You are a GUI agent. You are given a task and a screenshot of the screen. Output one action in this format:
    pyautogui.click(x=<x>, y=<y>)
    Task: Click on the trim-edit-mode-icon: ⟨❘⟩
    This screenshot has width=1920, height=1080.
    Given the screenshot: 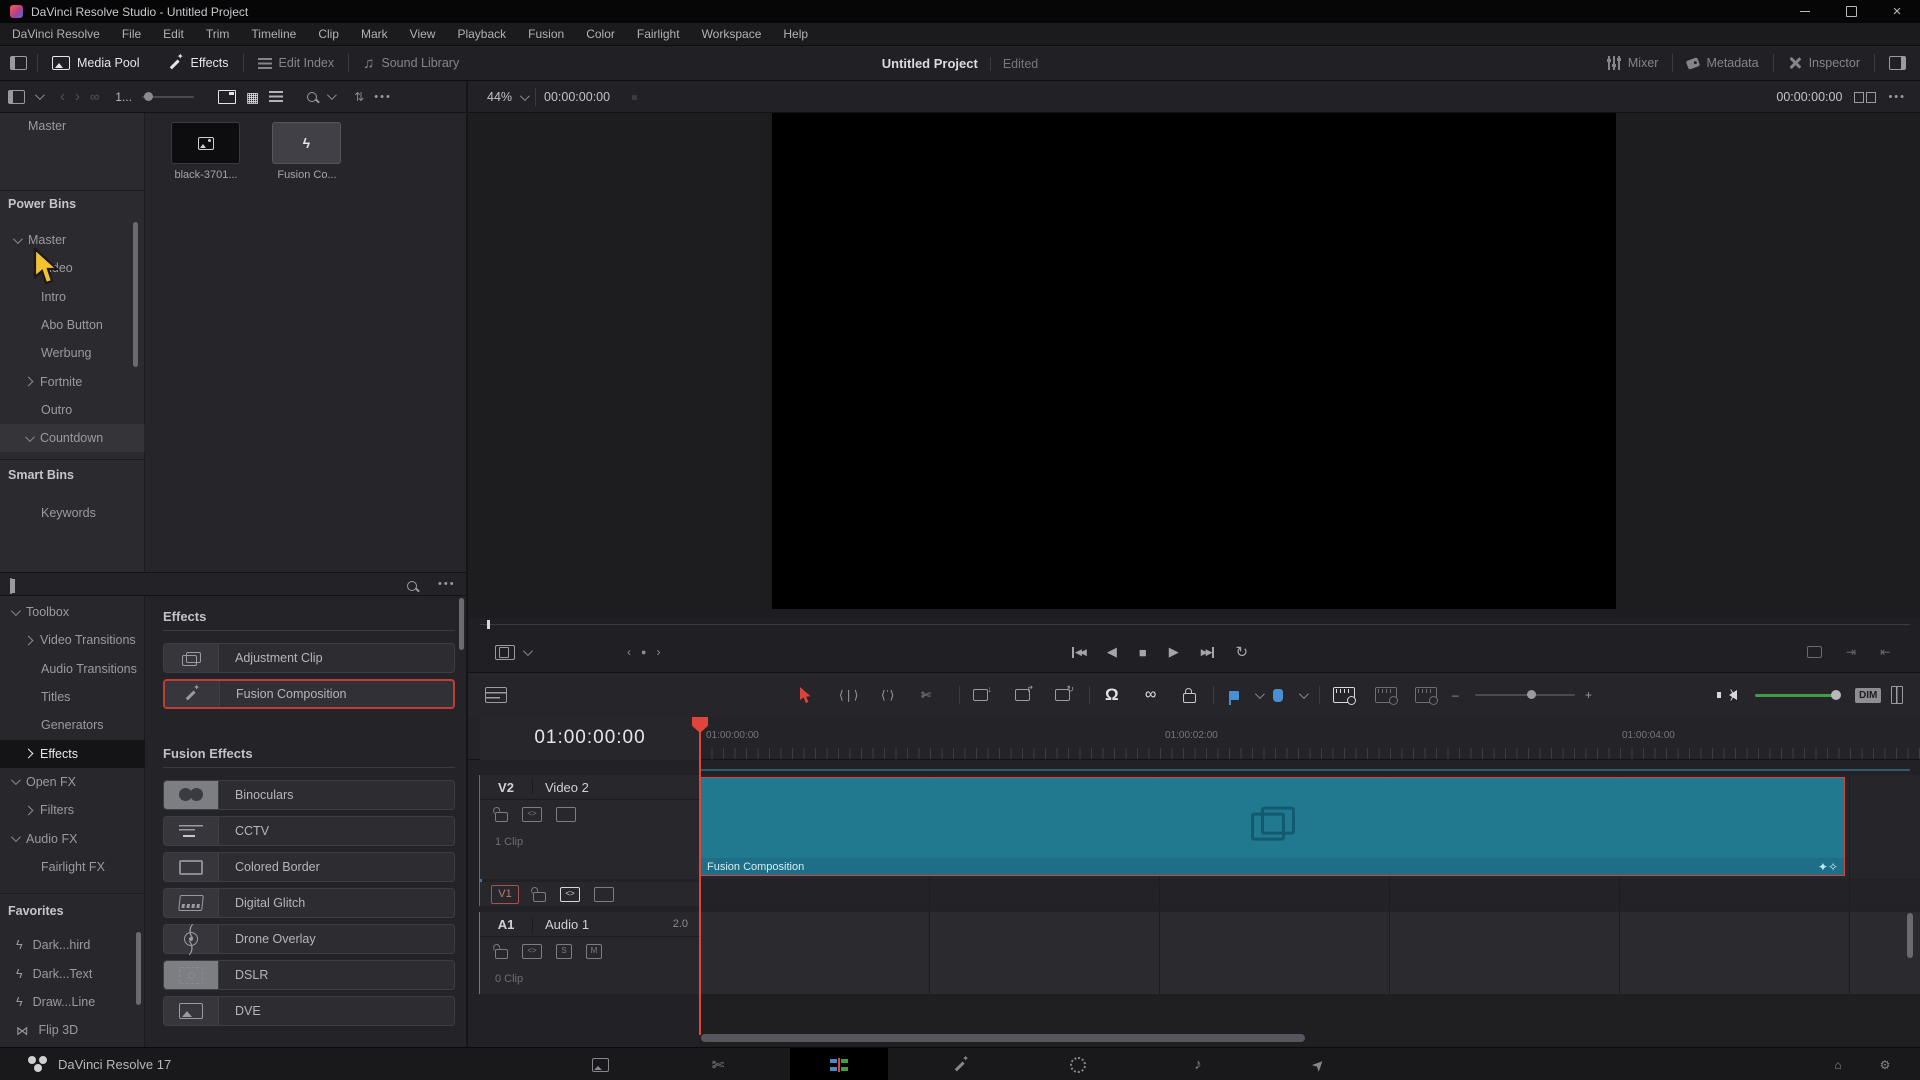 What is the action you would take?
    pyautogui.click(x=848, y=695)
    